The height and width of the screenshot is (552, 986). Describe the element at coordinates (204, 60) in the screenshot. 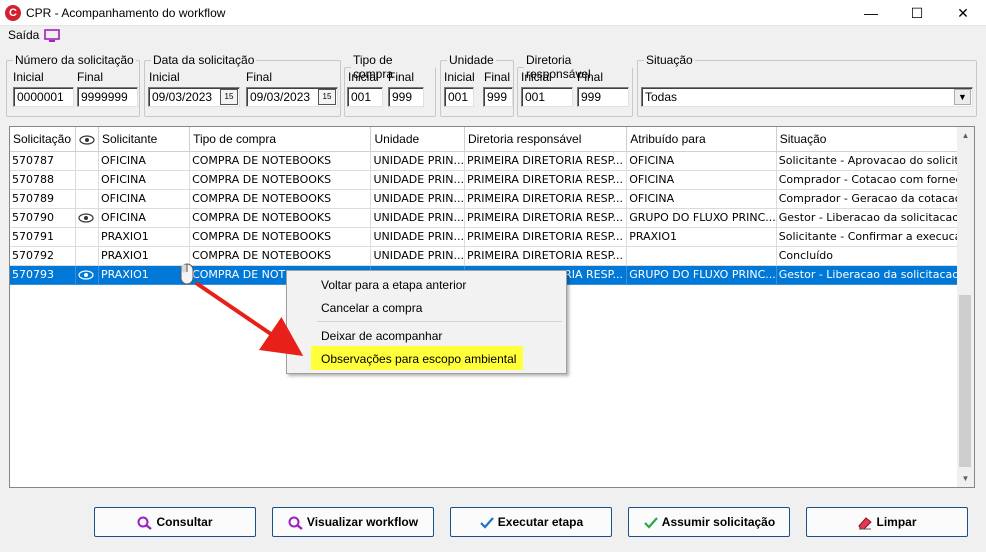

I see `data-legend: Data da solicitação` at that location.